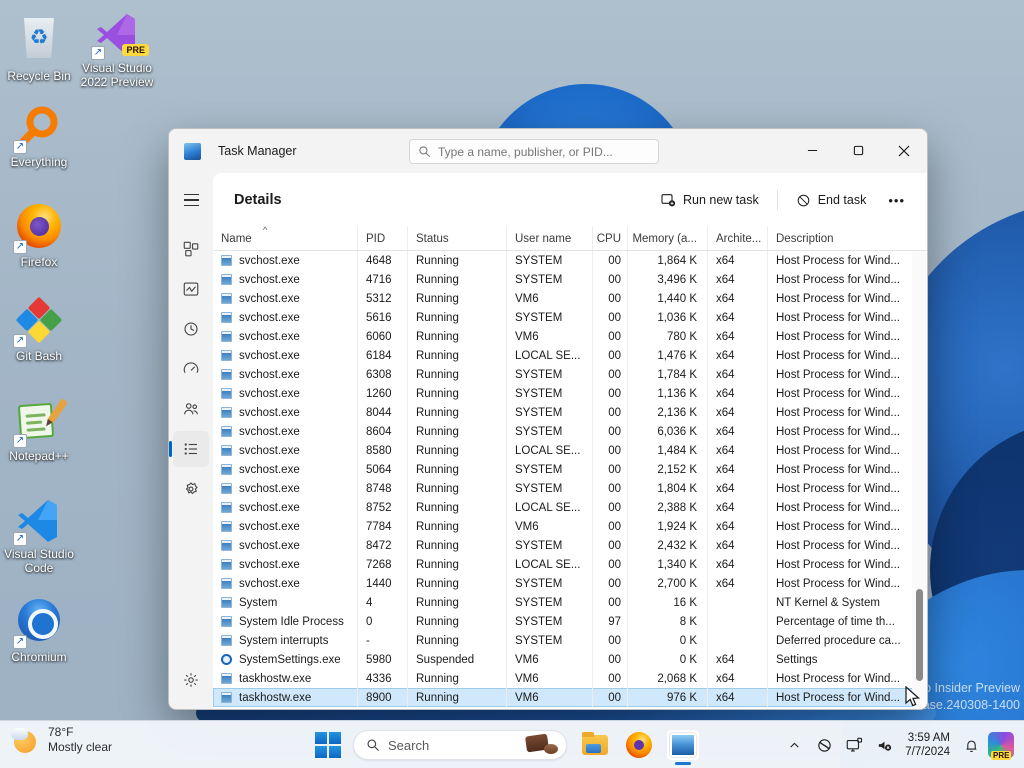 This screenshot has height=768, width=1024. Describe the element at coordinates (610, 238) in the screenshot. I see `column-header-cpu: CPU` at that location.